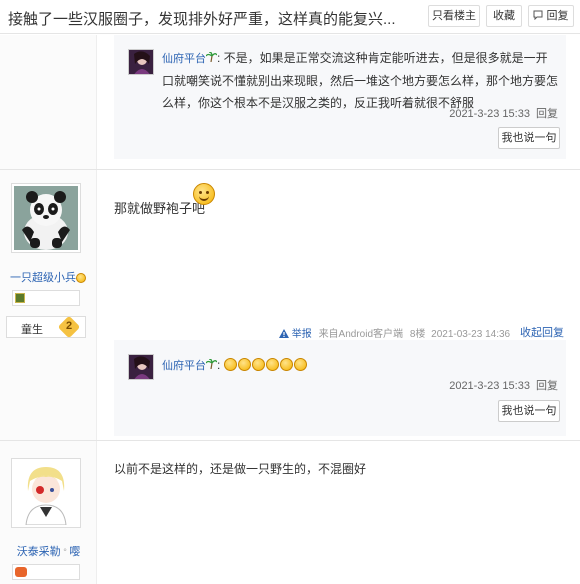 This screenshot has width=580, height=584. I want to click on only-op-button: 只看楼主, so click(454, 16).